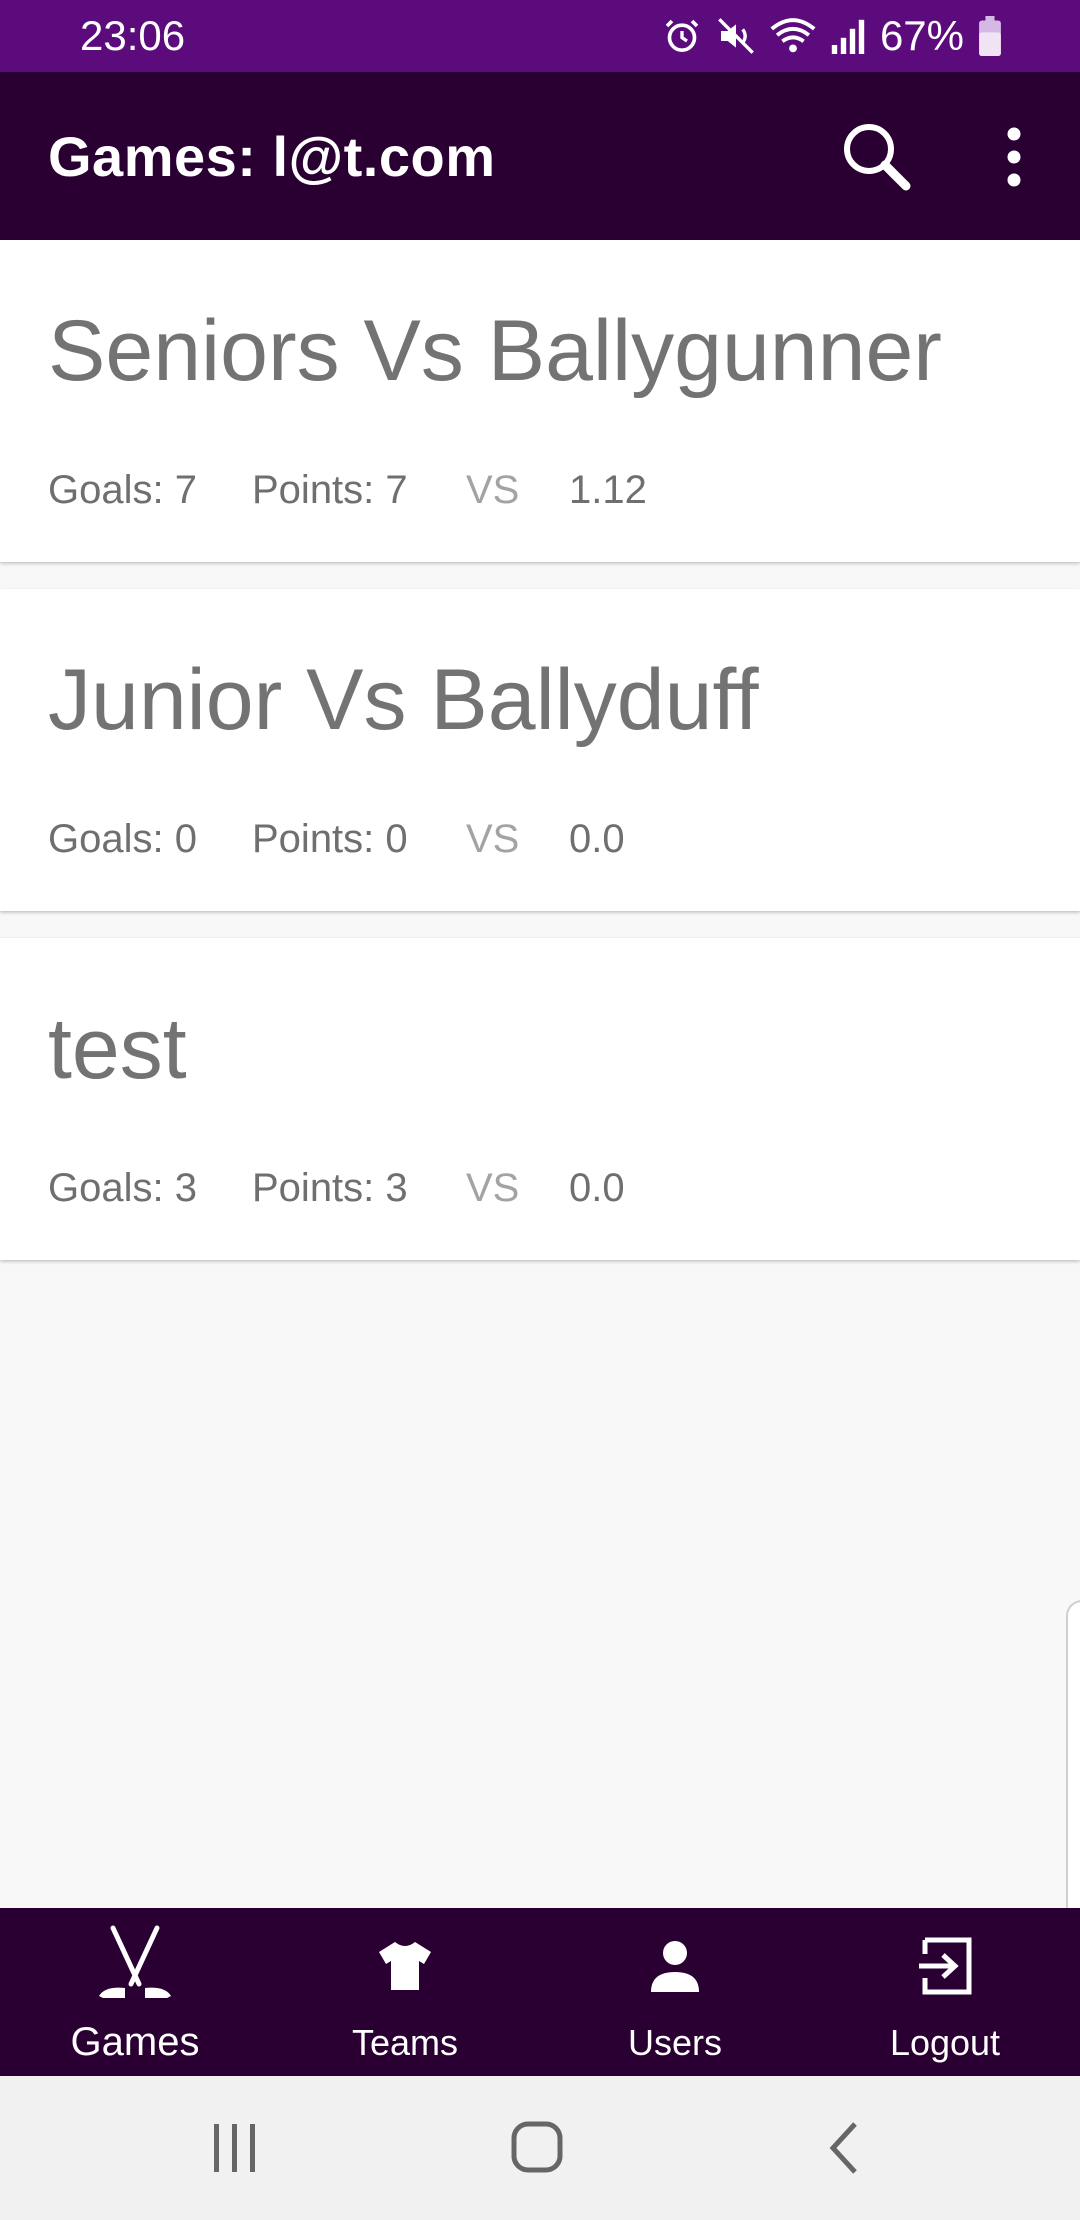 The height and width of the screenshot is (2220, 1080). I want to click on recents-button, so click(235, 2150).